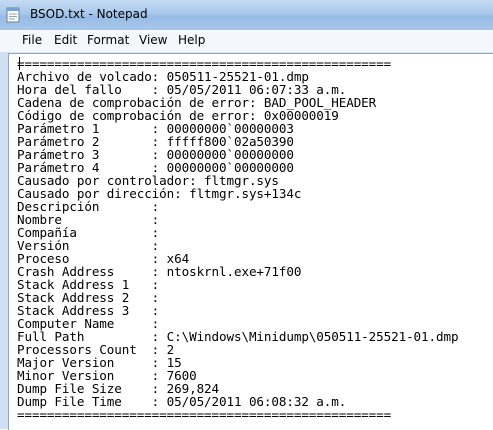 Image resolution: width=493 pixels, height=430 pixels. Describe the element at coordinates (32, 40) in the screenshot. I see `menu-file: File` at that location.